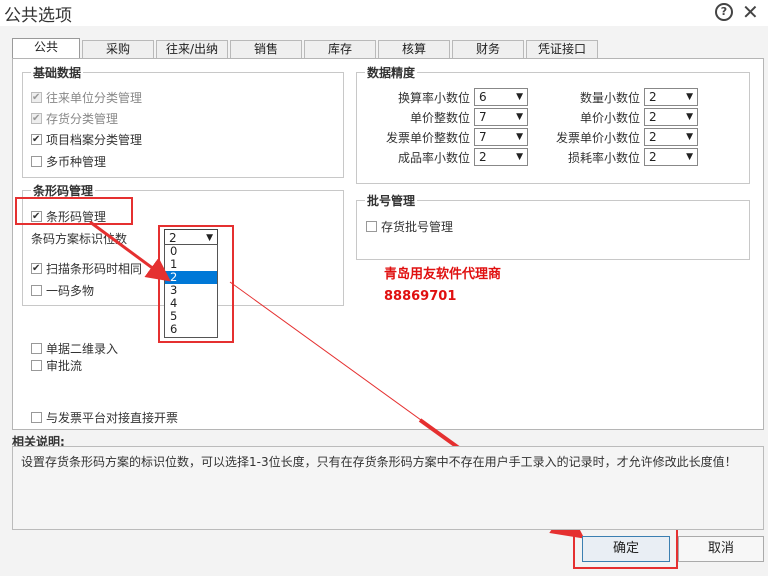 The height and width of the screenshot is (576, 768). I want to click on ok-button: 确定, so click(626, 549).